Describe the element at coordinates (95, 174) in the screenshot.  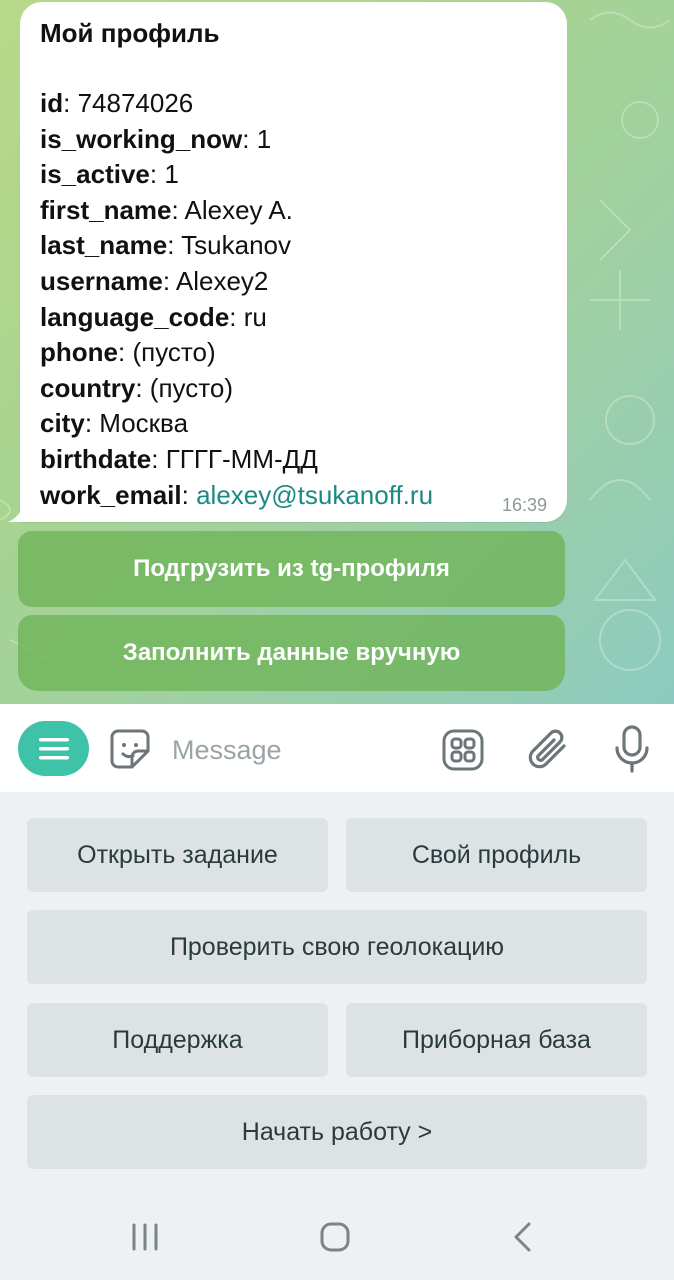
I see `field-key: is_active` at that location.